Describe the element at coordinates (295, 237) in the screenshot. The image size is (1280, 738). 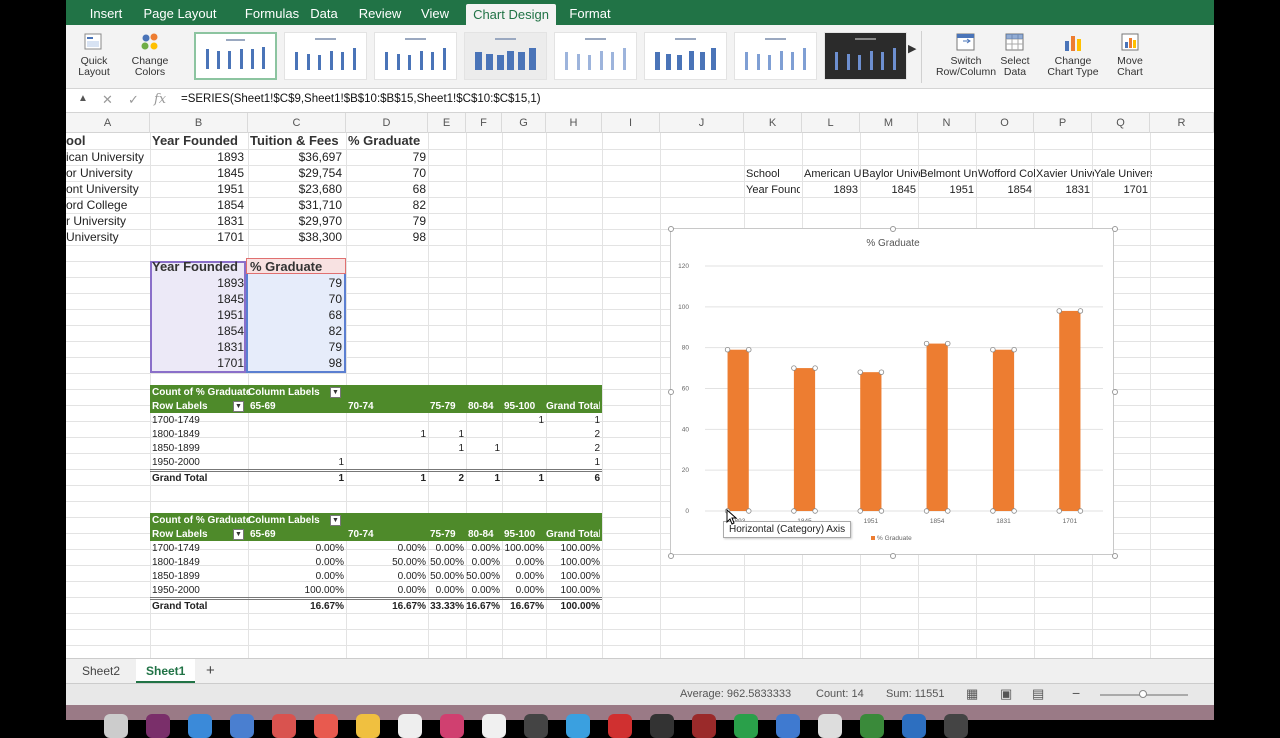
I see `tuition-cell: $38,300` at that location.